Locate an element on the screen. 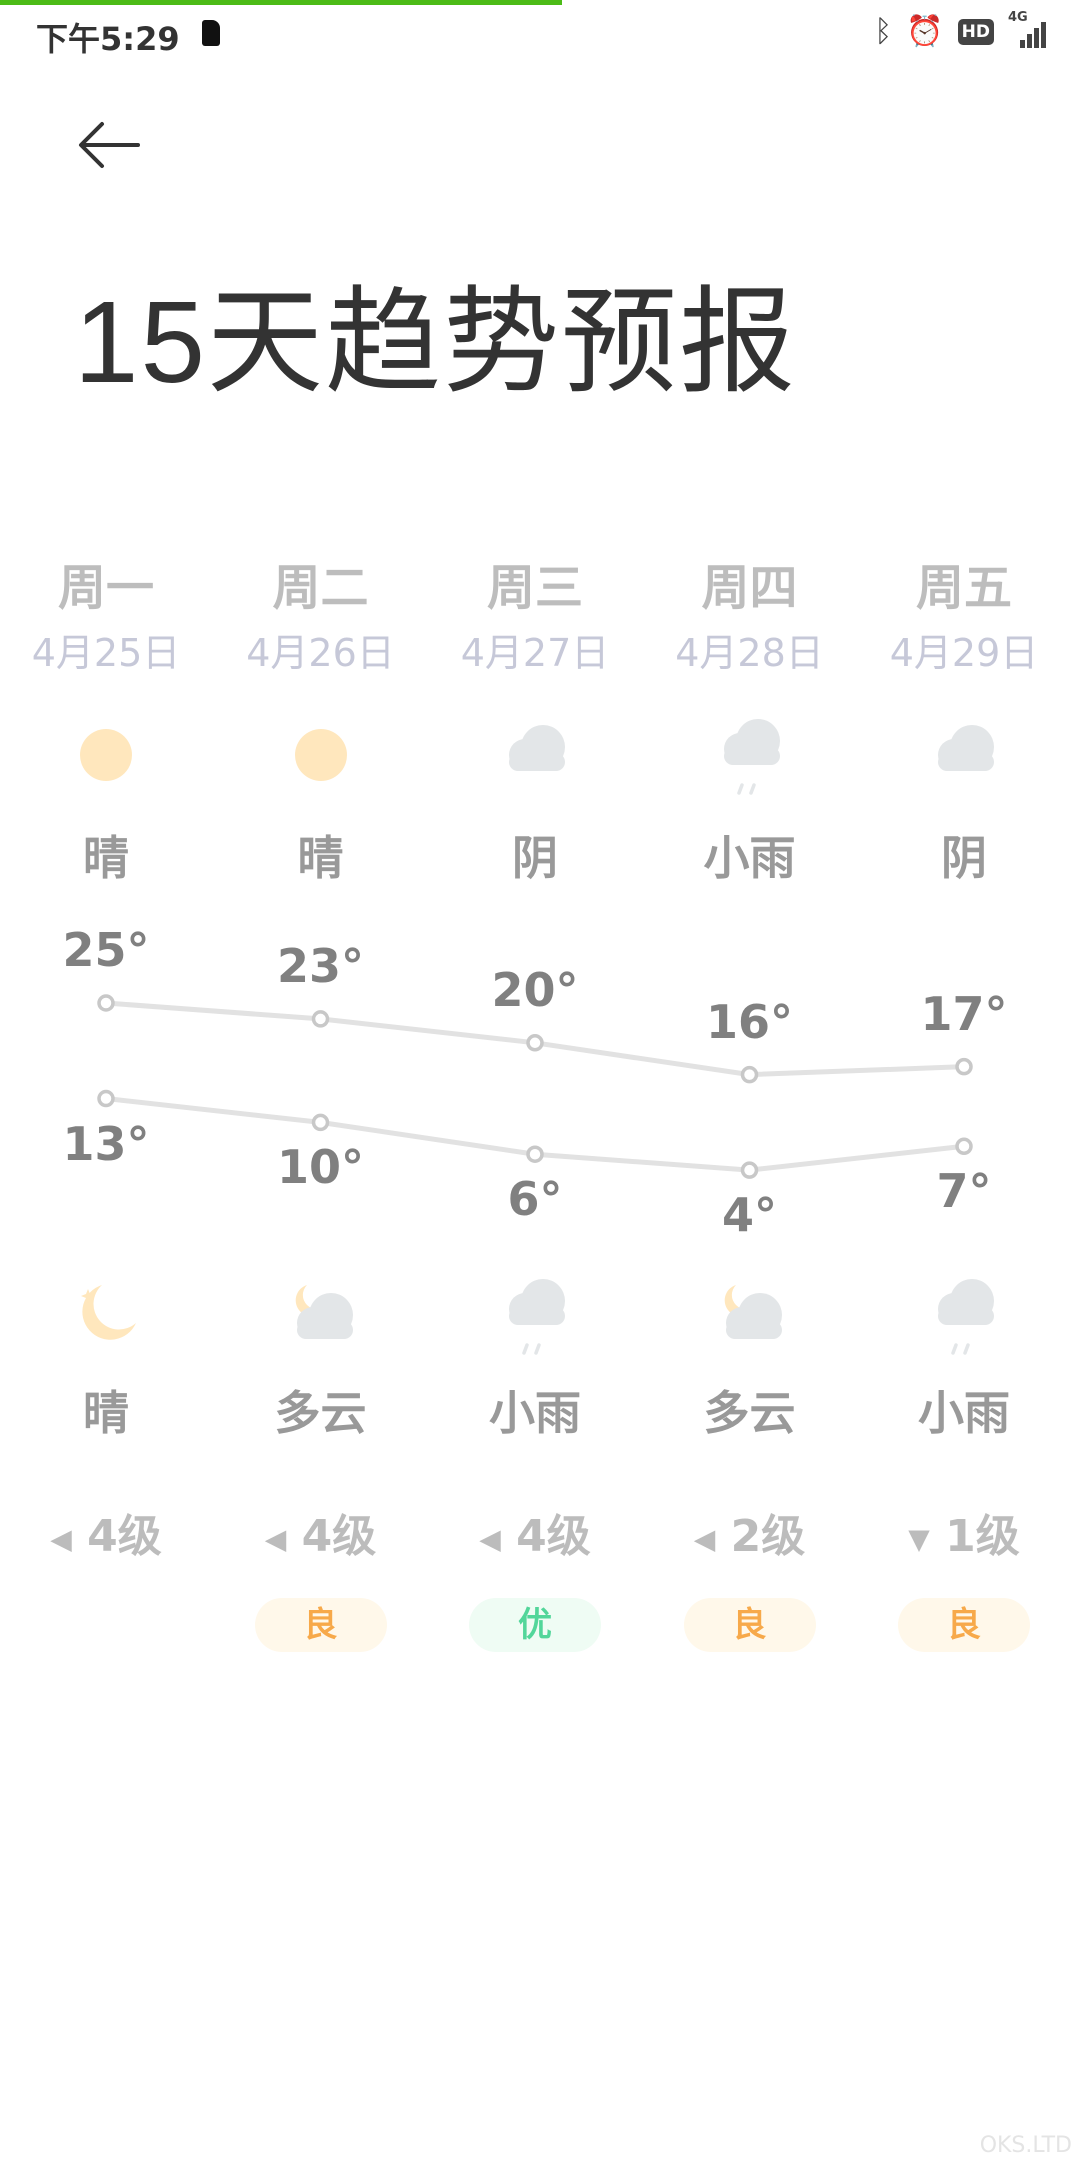 The height and width of the screenshot is (2160, 1080). high-temp: 25° is located at coordinates (106, 950).